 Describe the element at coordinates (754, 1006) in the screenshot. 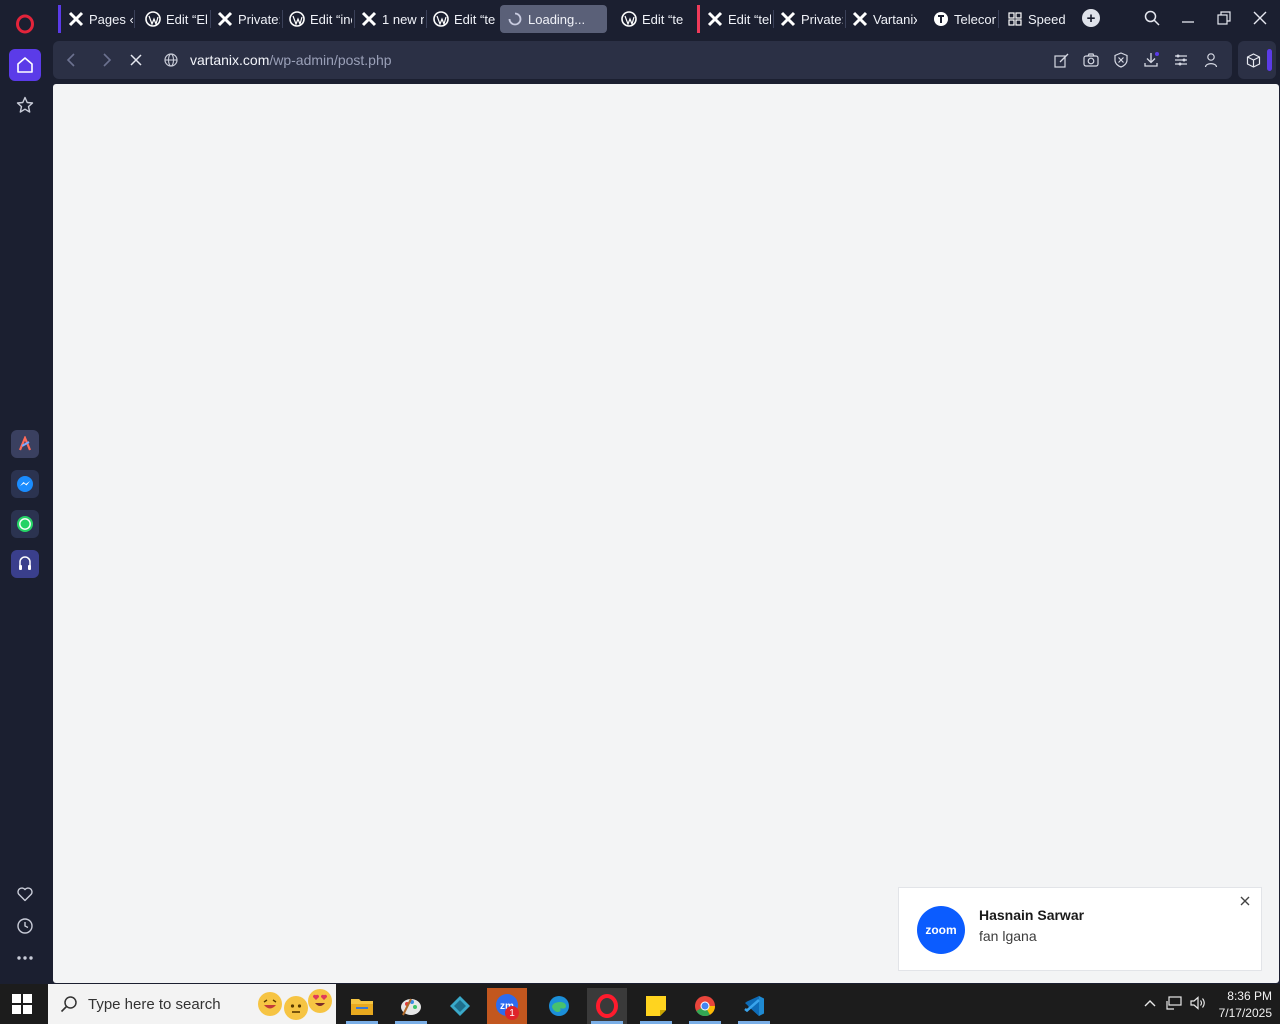

I see `vscode-icon` at that location.